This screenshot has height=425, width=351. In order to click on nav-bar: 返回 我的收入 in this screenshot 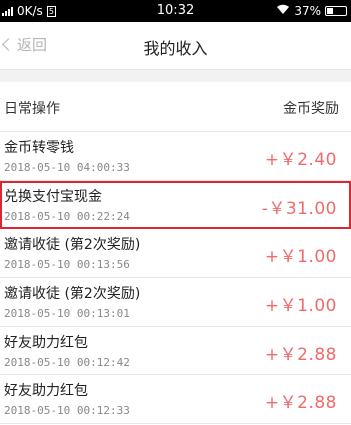, I will do `click(175, 46)`.